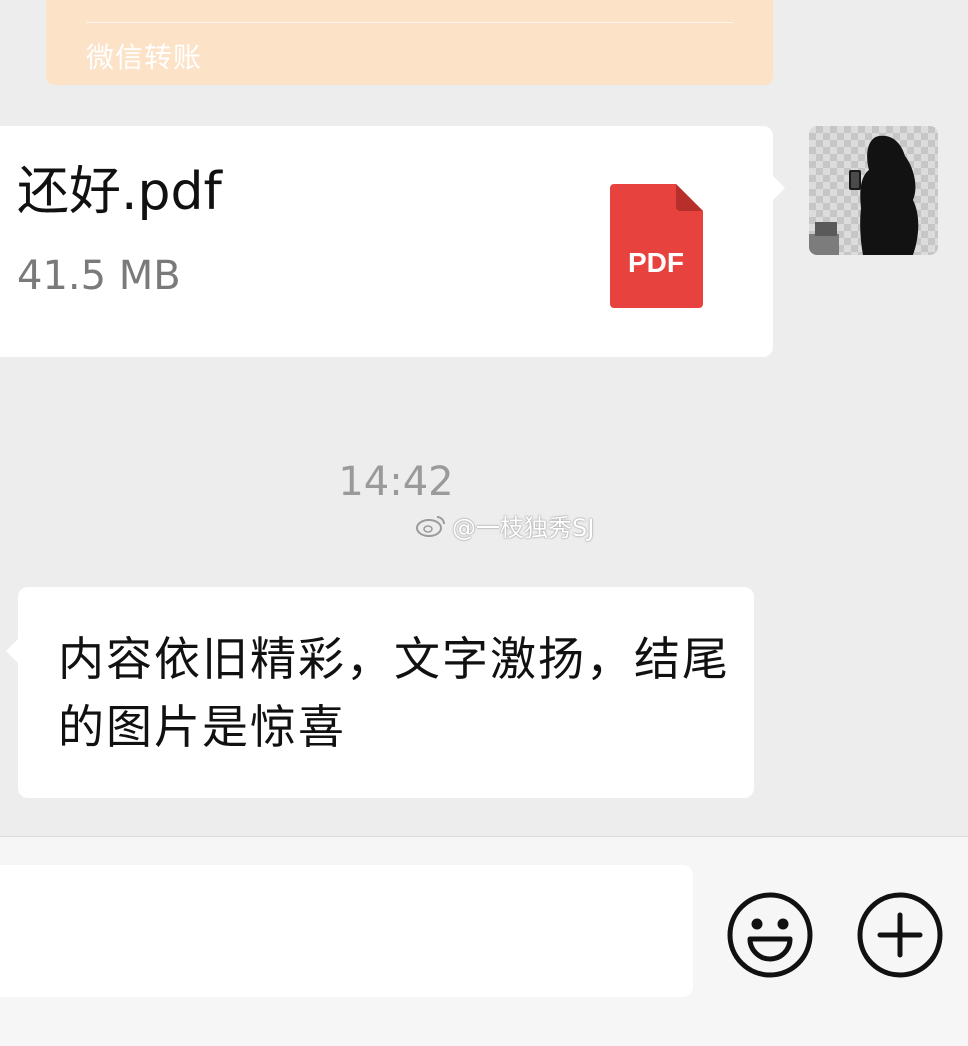 This screenshot has width=968, height=1046. What do you see at coordinates (394, 693) in the screenshot?
I see `message-text: 内容依旧精彩，文字激扬，结尾的图片是惊喜` at bounding box center [394, 693].